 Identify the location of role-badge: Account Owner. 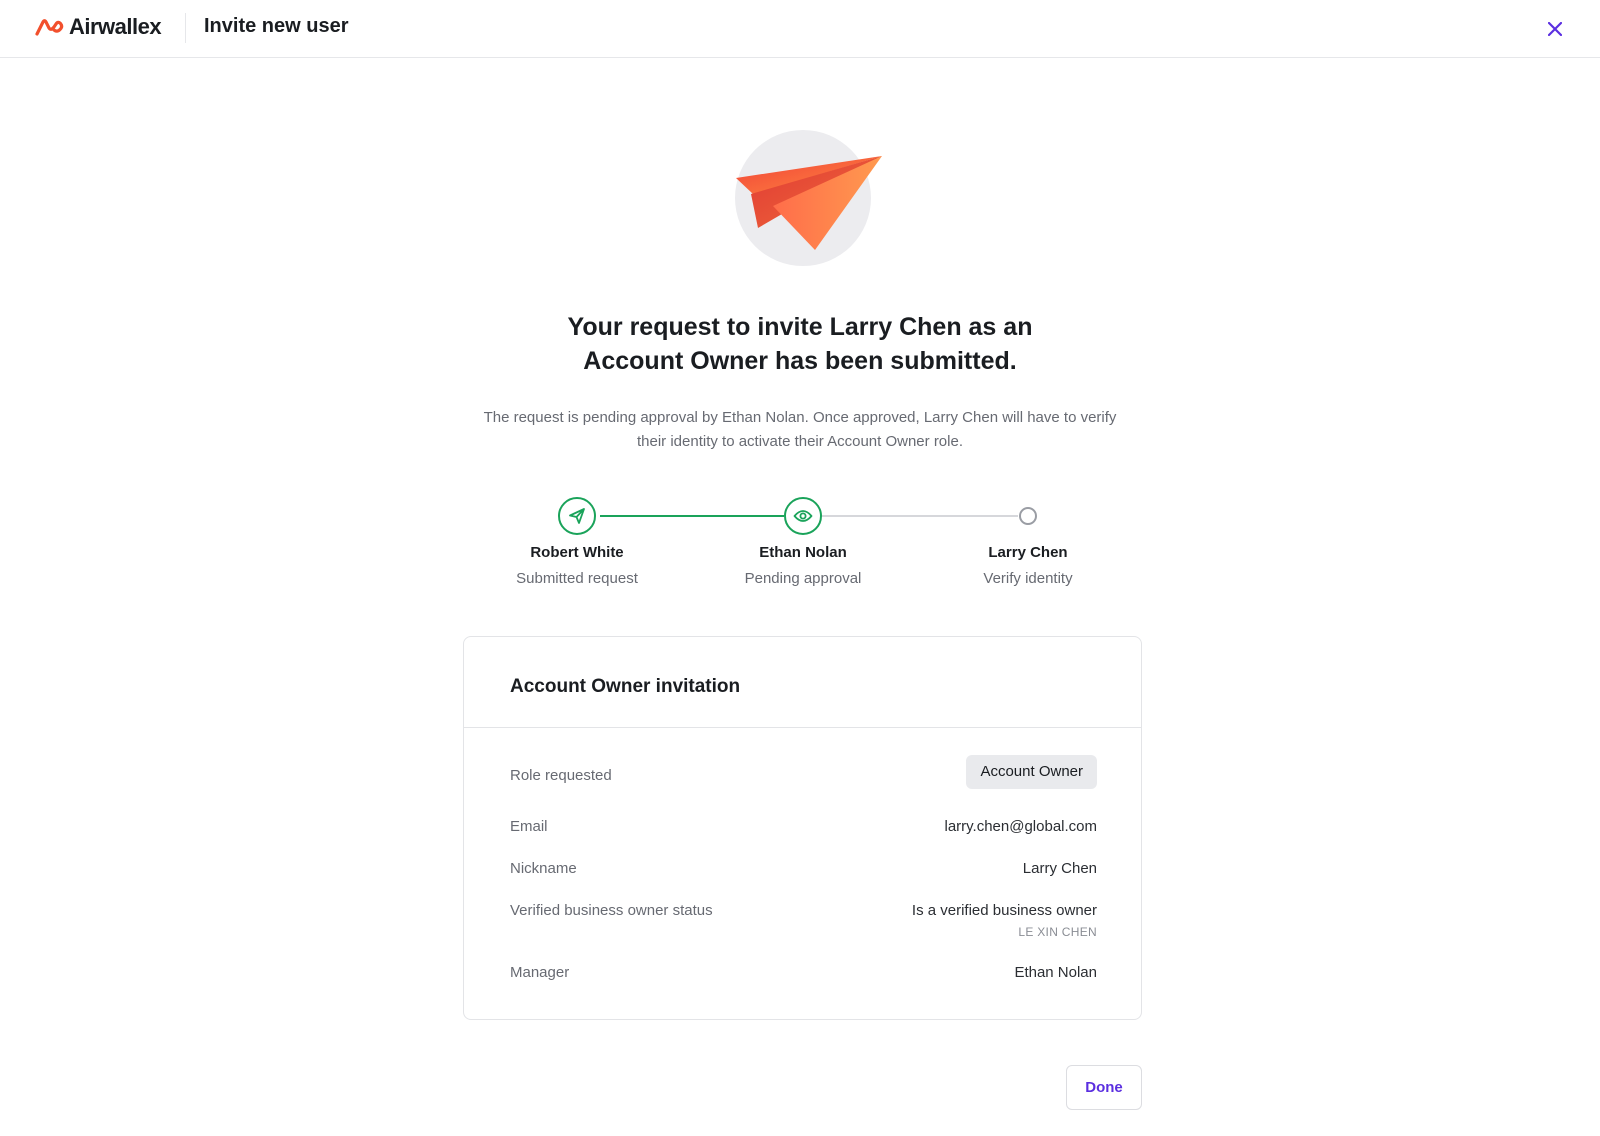
(1031, 772).